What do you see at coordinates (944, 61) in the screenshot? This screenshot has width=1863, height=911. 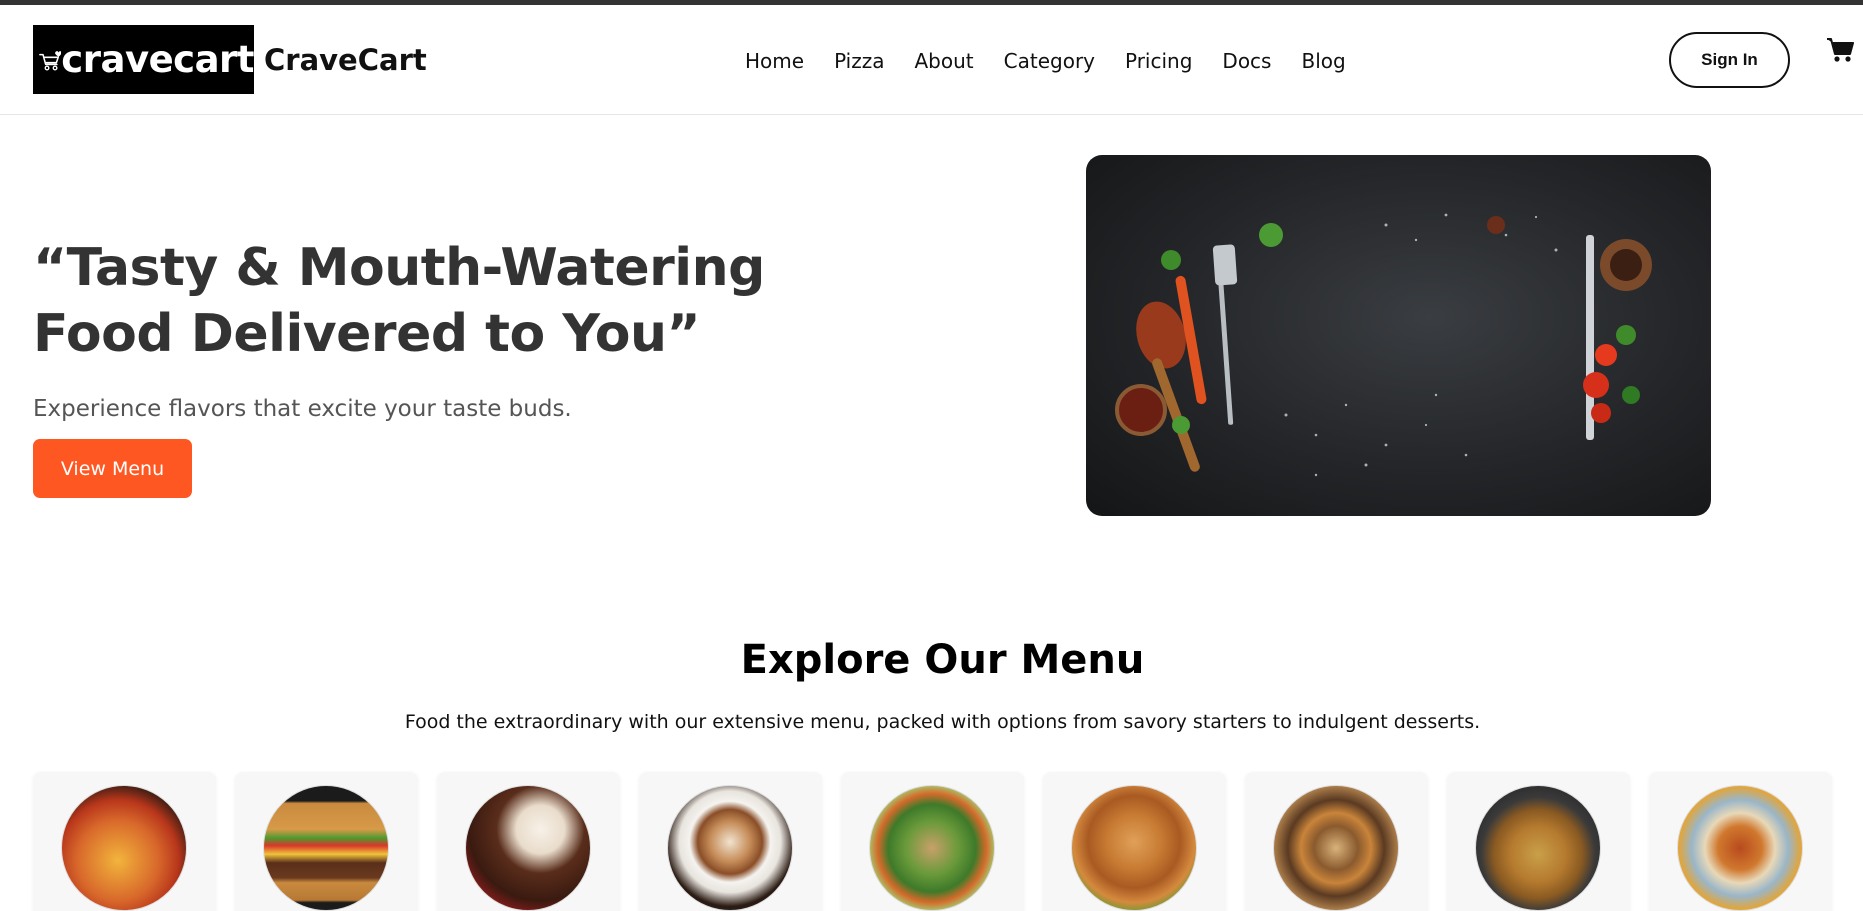 I see `nav-item-about: About` at bounding box center [944, 61].